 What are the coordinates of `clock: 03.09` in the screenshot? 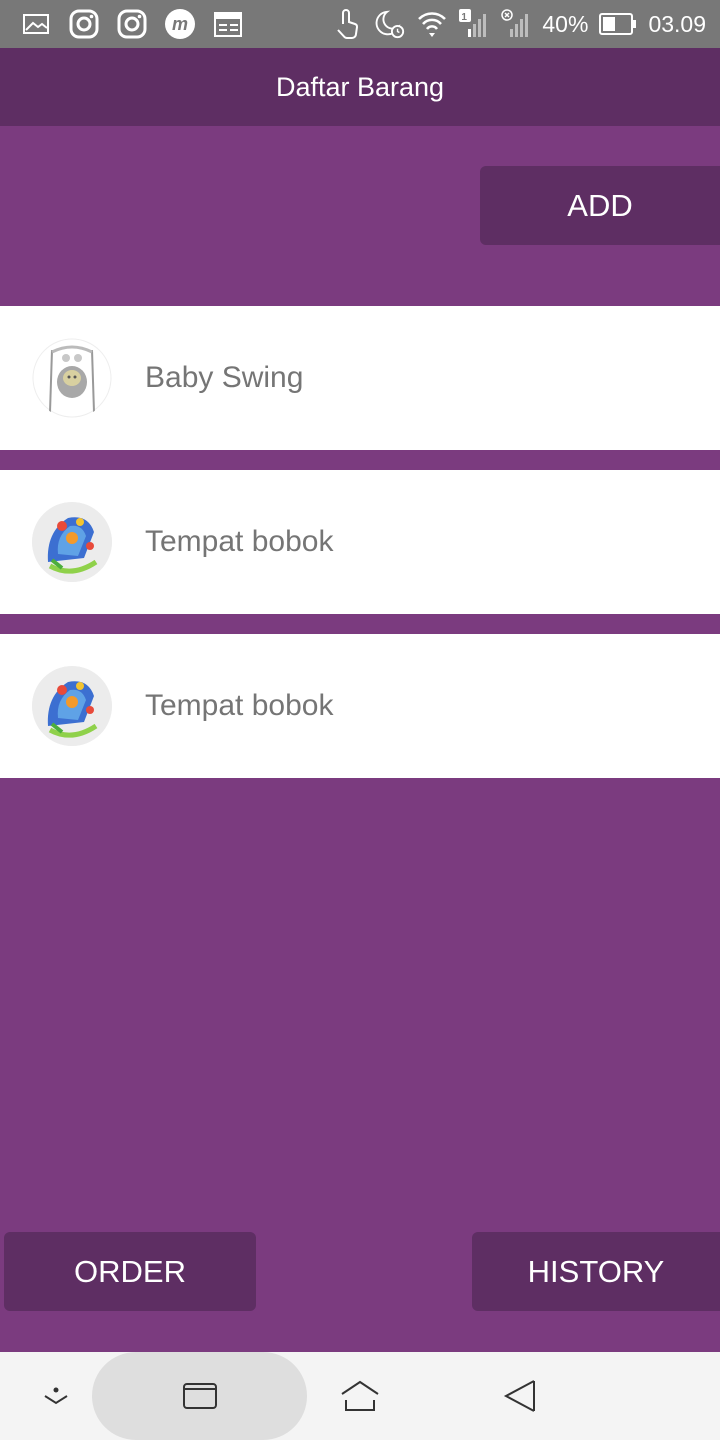 It's located at (677, 23).